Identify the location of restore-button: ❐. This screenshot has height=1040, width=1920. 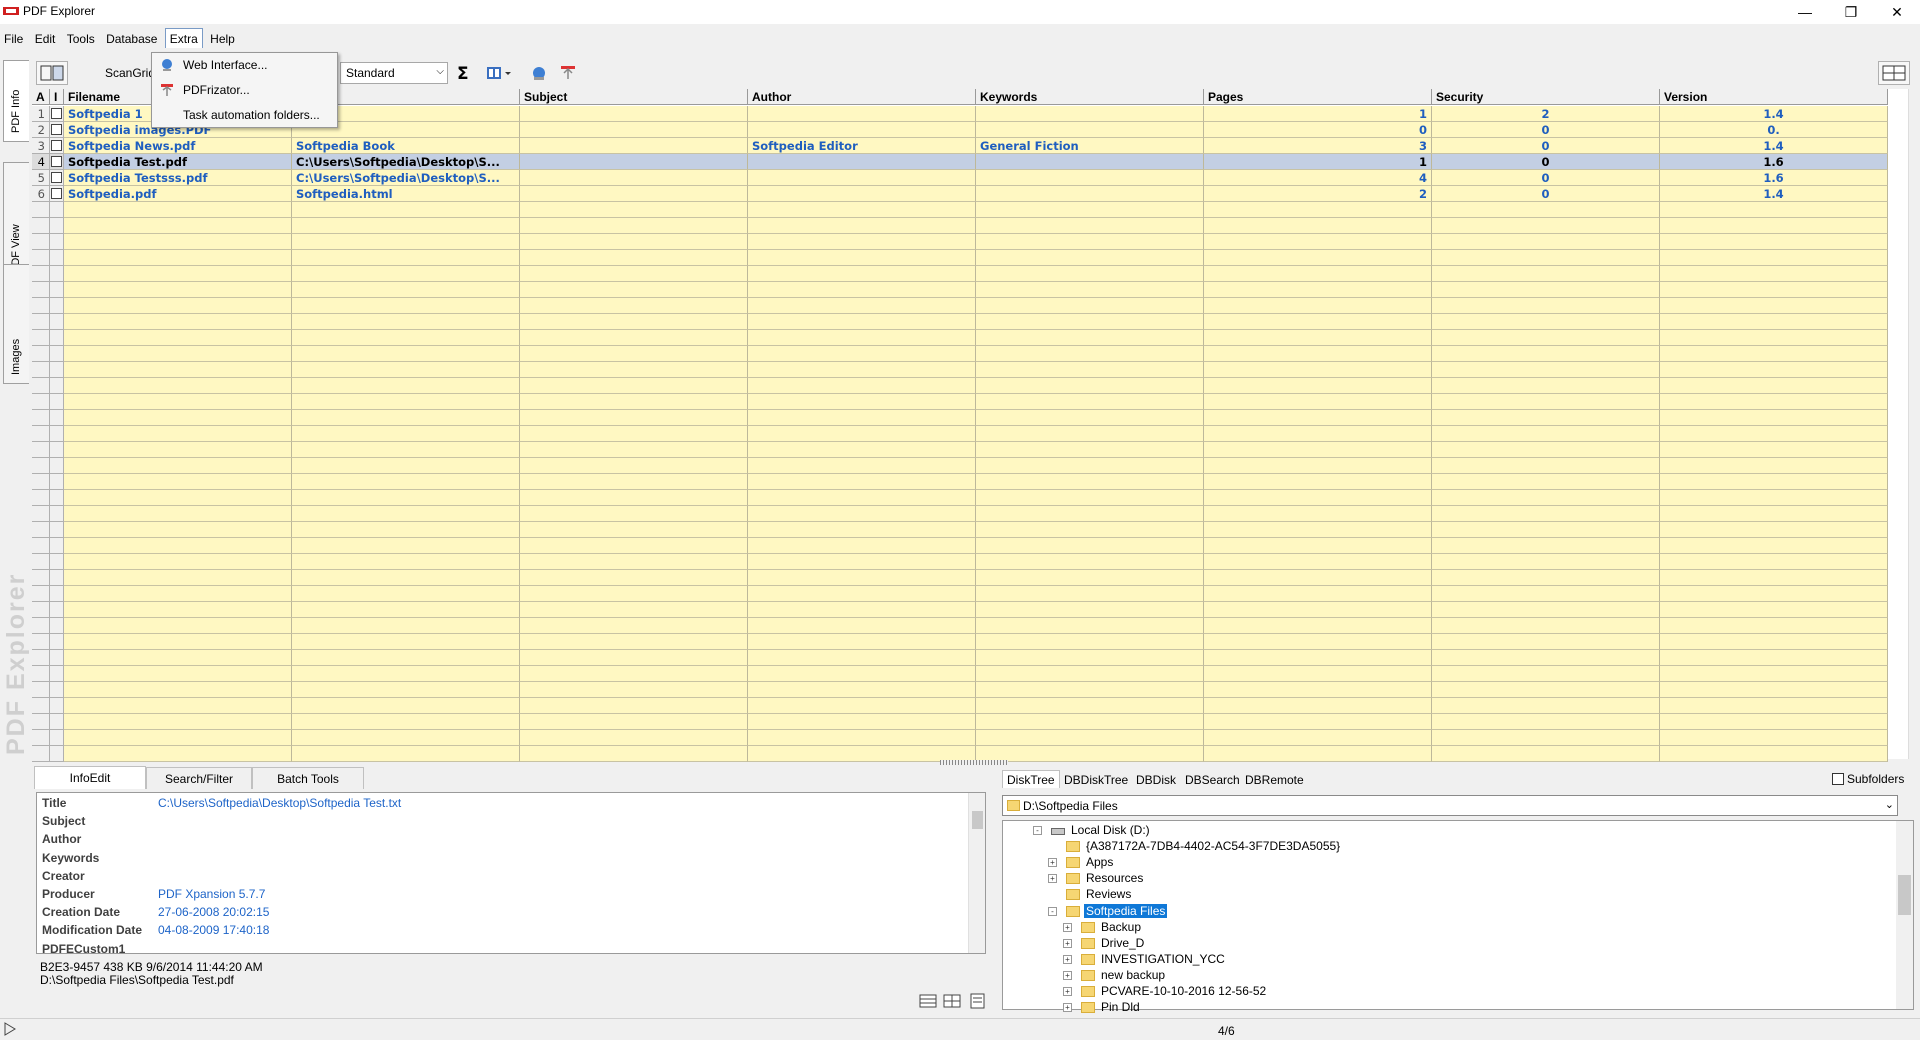
(1851, 12).